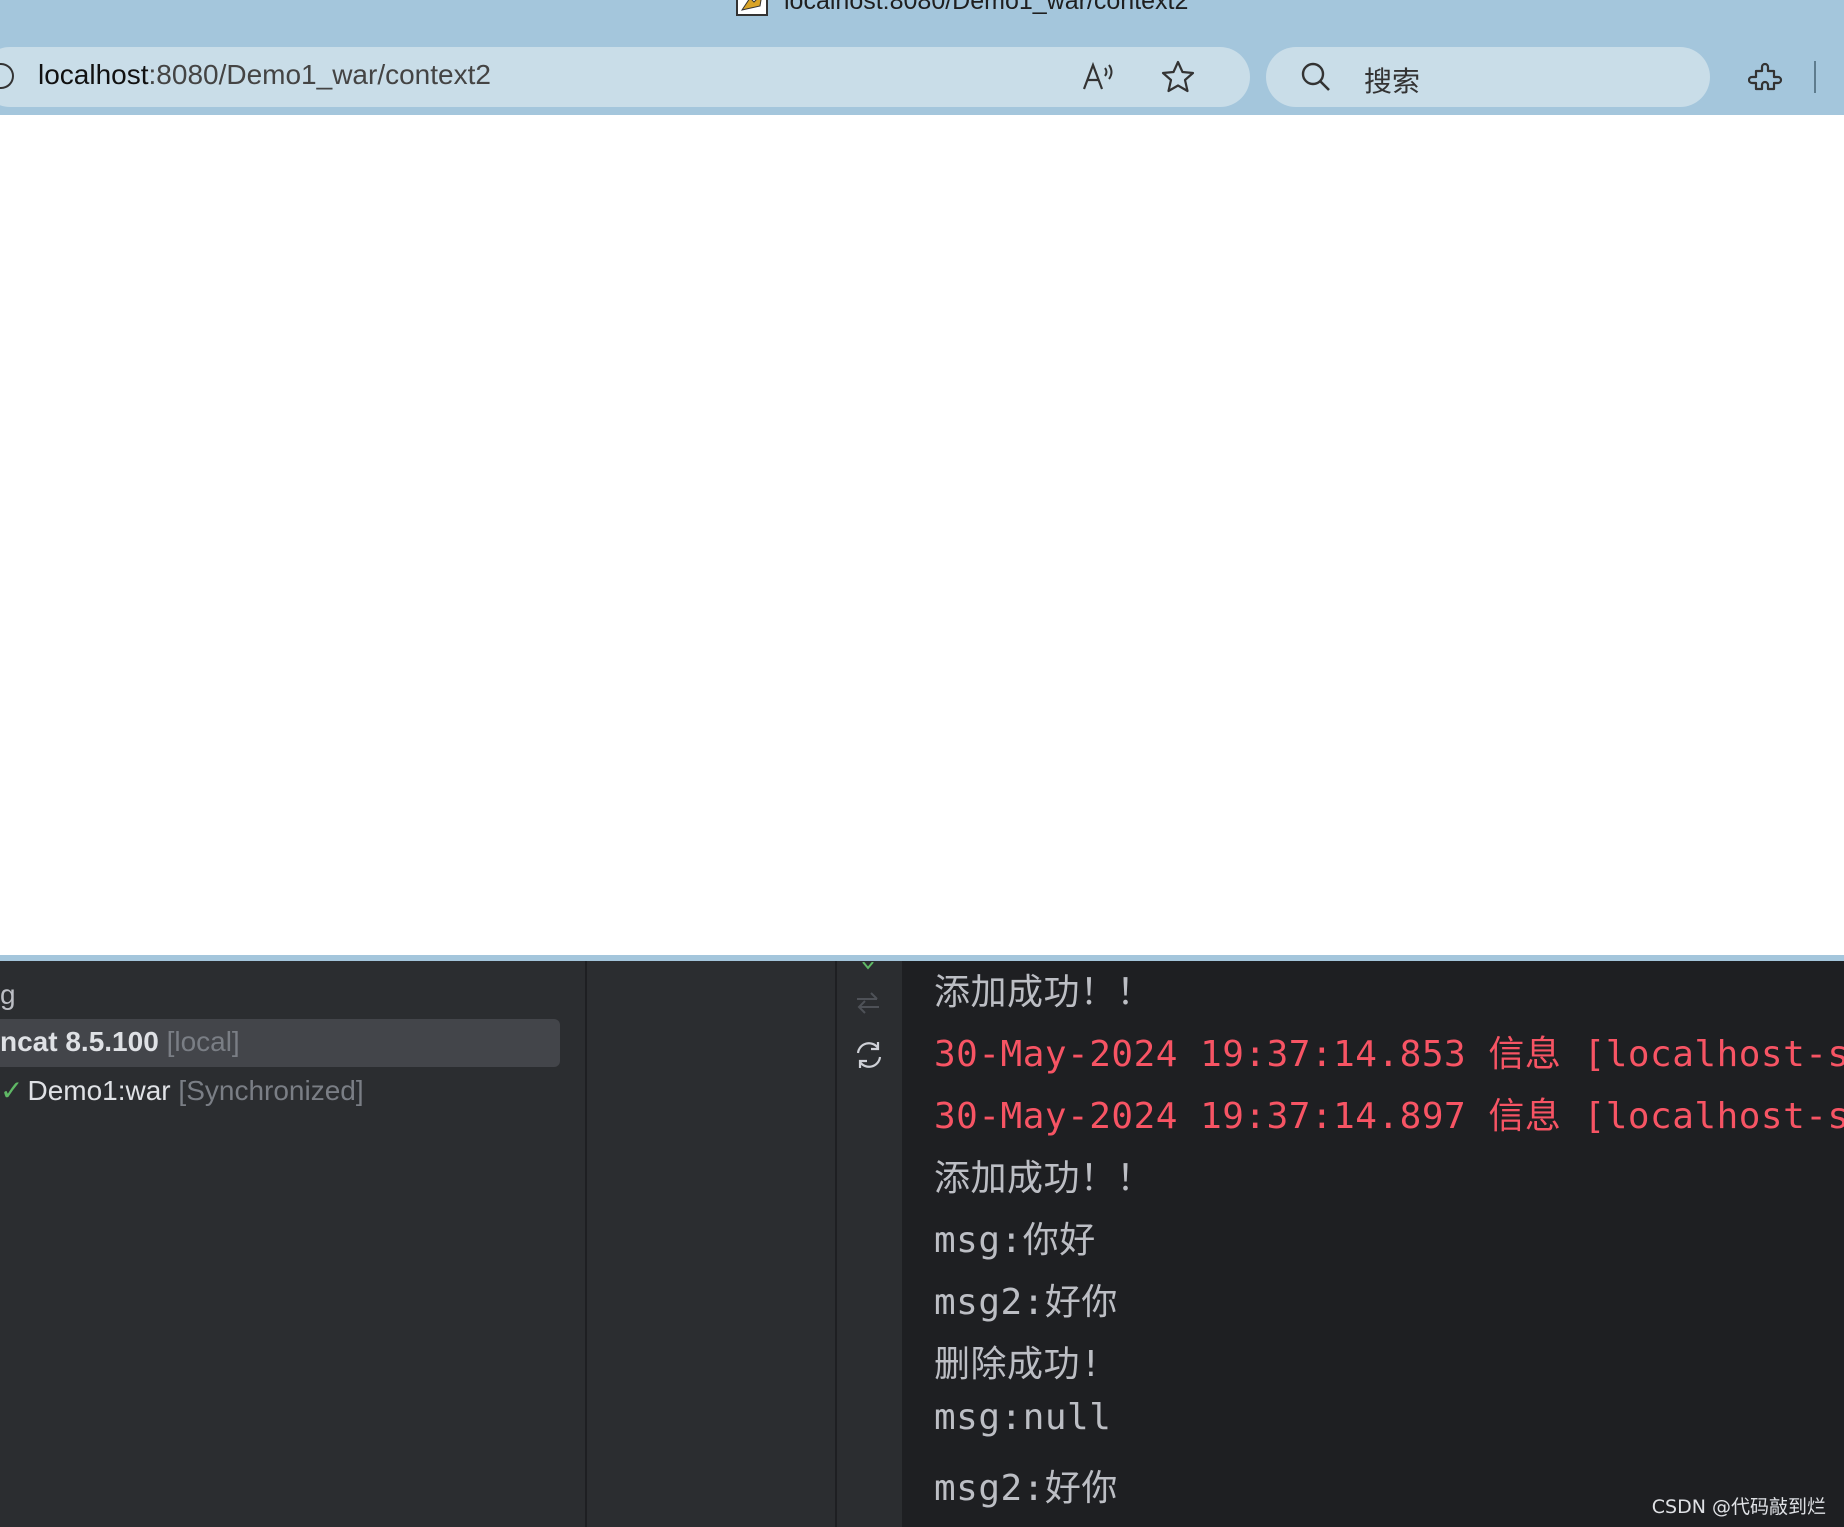  Describe the element at coordinates (271, 1090) in the screenshot. I see `artifact-tag: [Synchronized]` at that location.